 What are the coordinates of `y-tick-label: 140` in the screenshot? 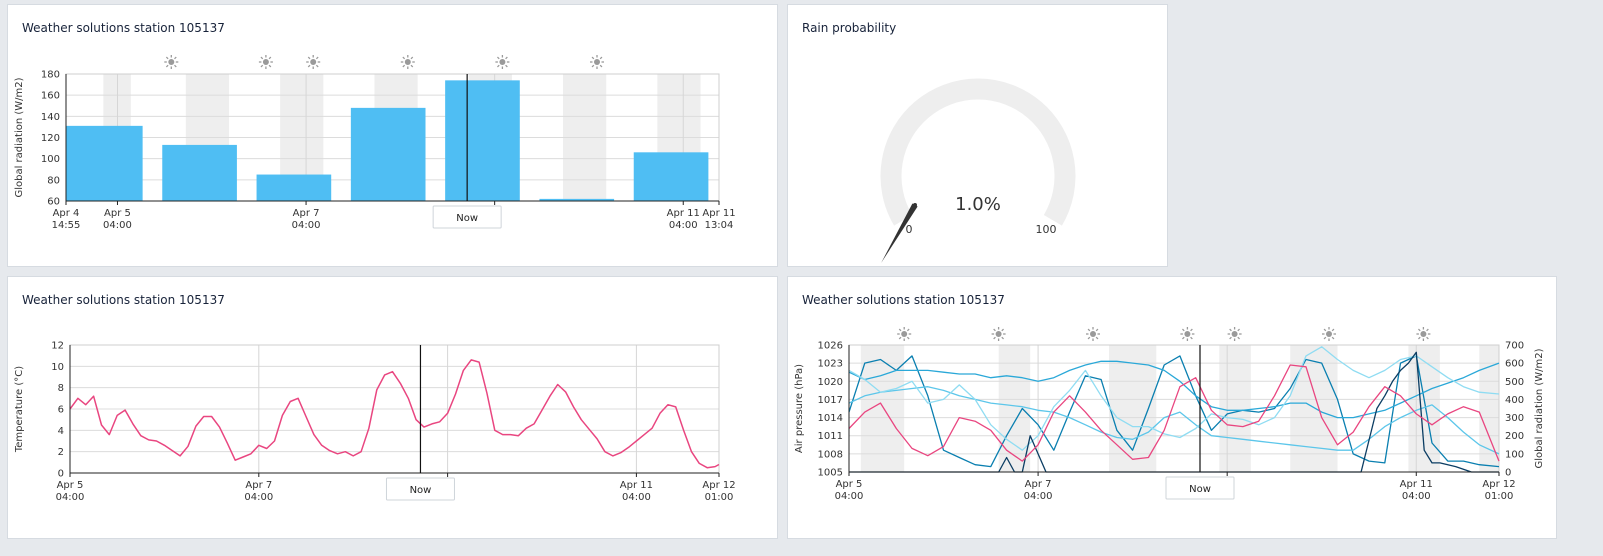 It's located at (50, 117).